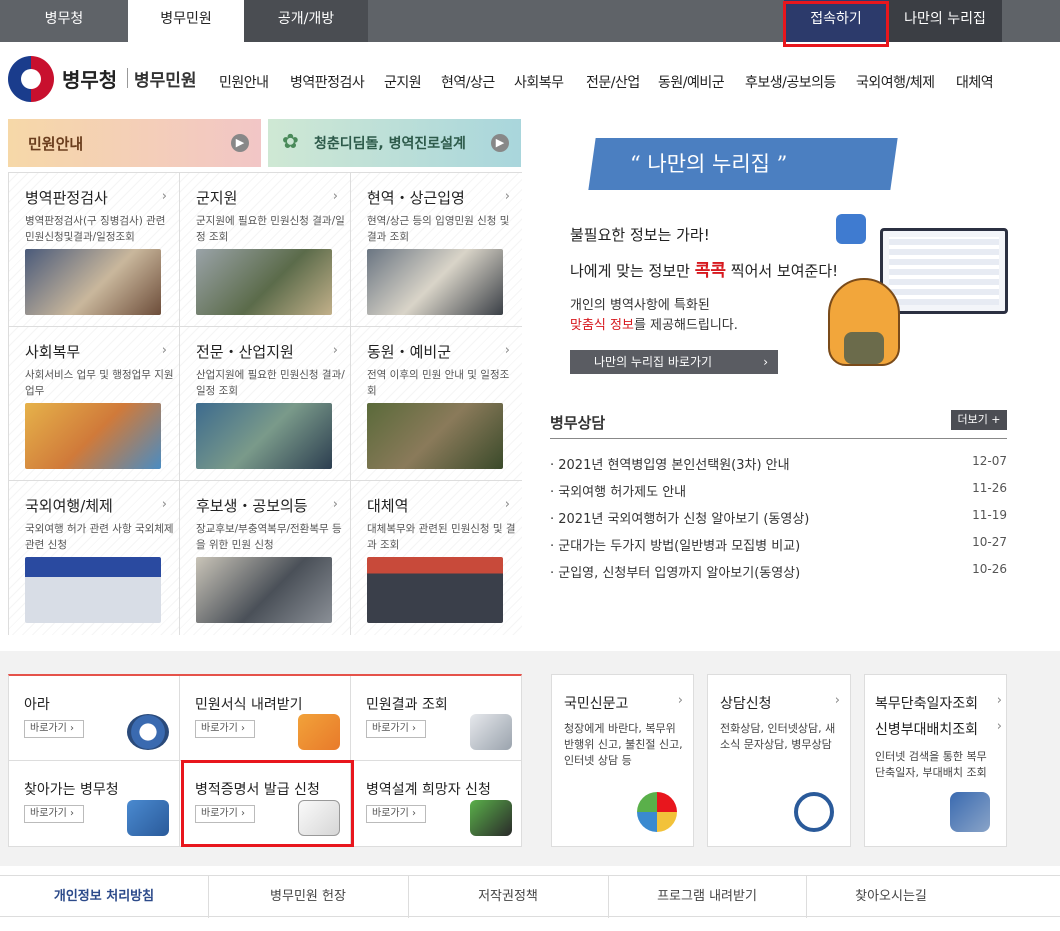 This screenshot has height=931, width=1060. What do you see at coordinates (94, 718) in the screenshot?
I see `quick-ara: 아라 바로가기 ›` at bounding box center [94, 718].